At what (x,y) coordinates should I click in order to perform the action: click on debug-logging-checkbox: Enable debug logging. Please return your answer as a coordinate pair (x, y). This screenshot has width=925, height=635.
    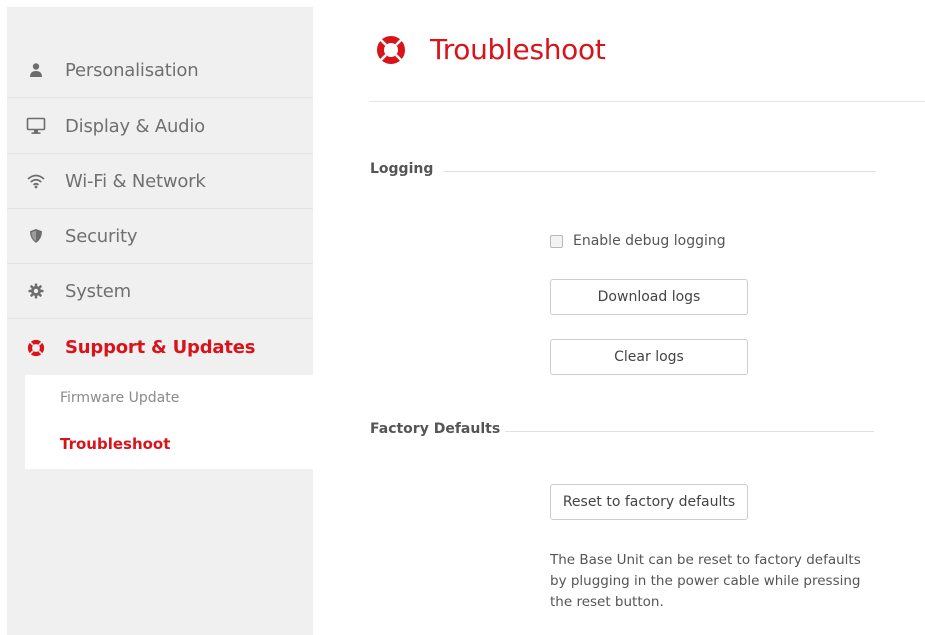
    Looking at the image, I should click on (638, 241).